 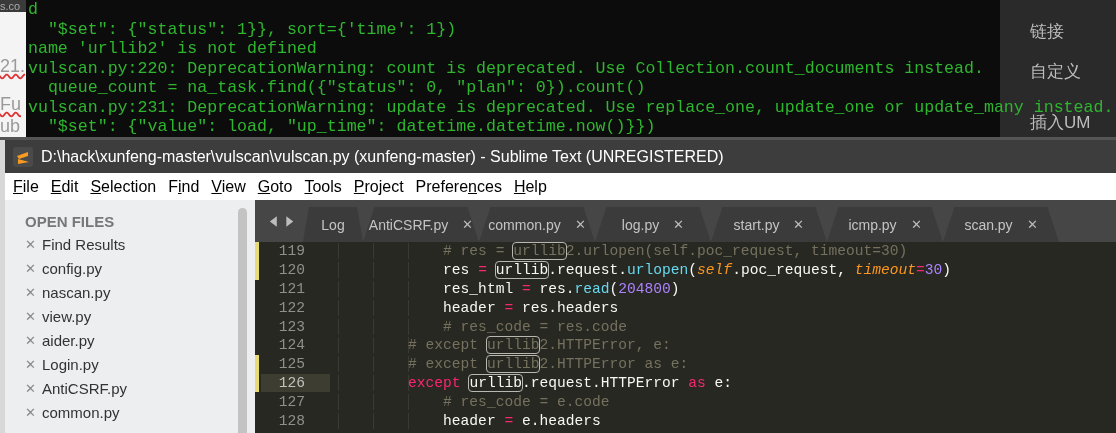 I want to click on line-number: 127, so click(x=291, y=401).